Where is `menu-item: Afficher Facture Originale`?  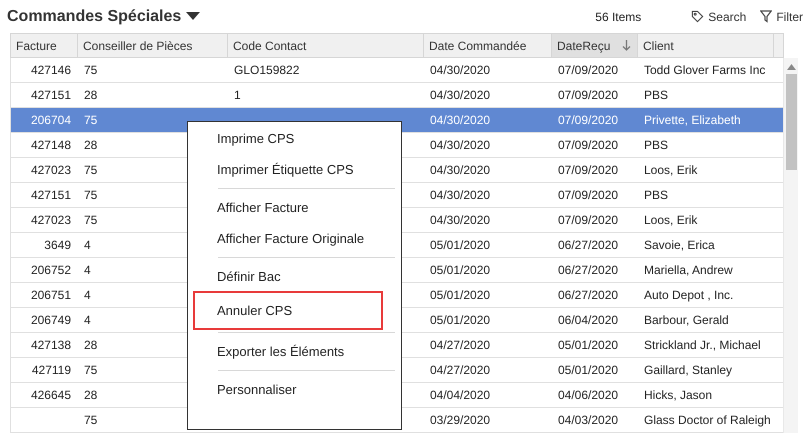 menu-item: Afficher Facture Originale is located at coordinates (294, 238).